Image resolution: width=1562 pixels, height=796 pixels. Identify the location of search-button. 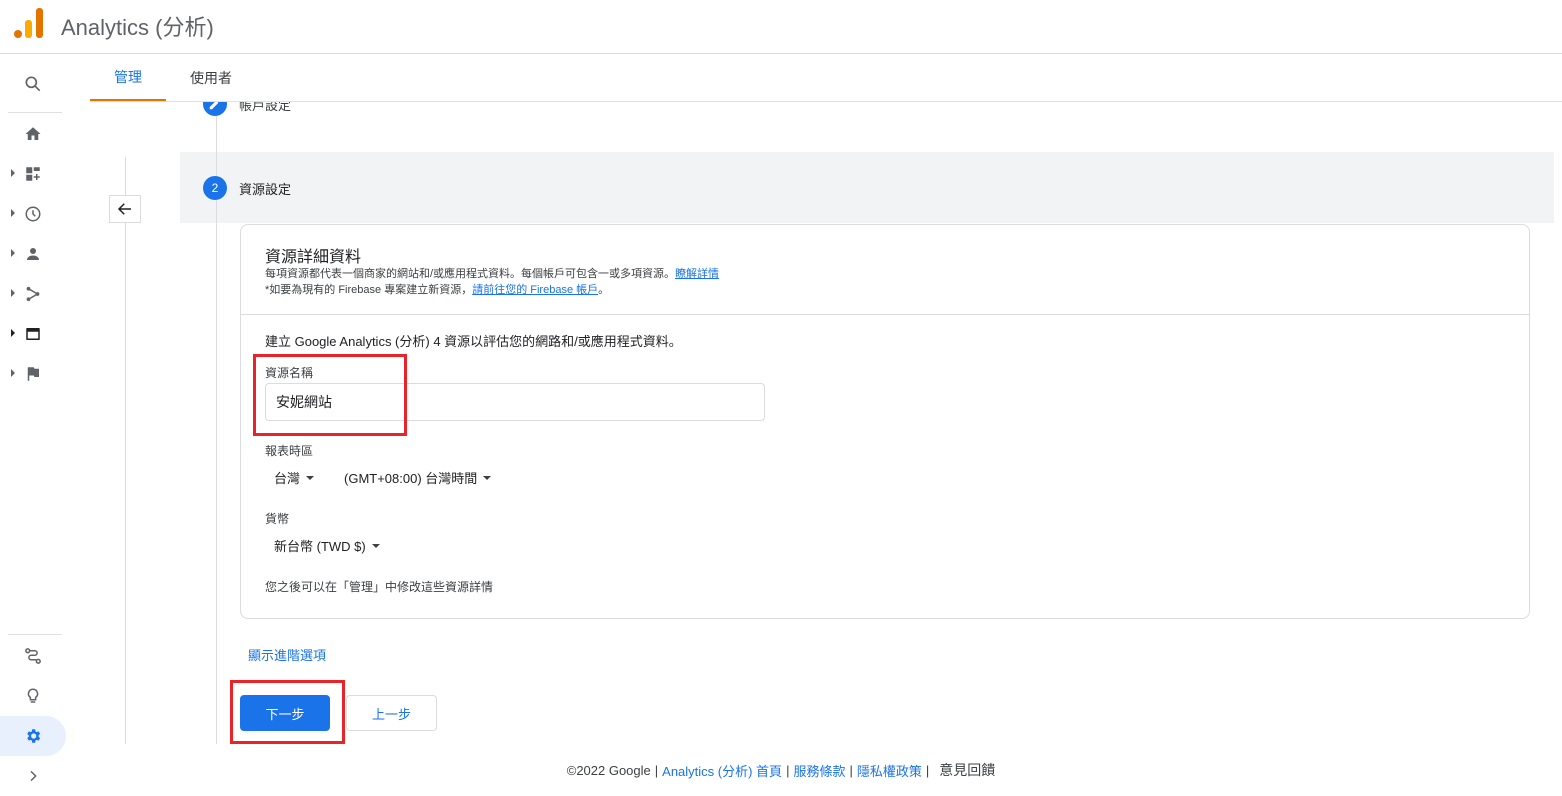
(33, 84).